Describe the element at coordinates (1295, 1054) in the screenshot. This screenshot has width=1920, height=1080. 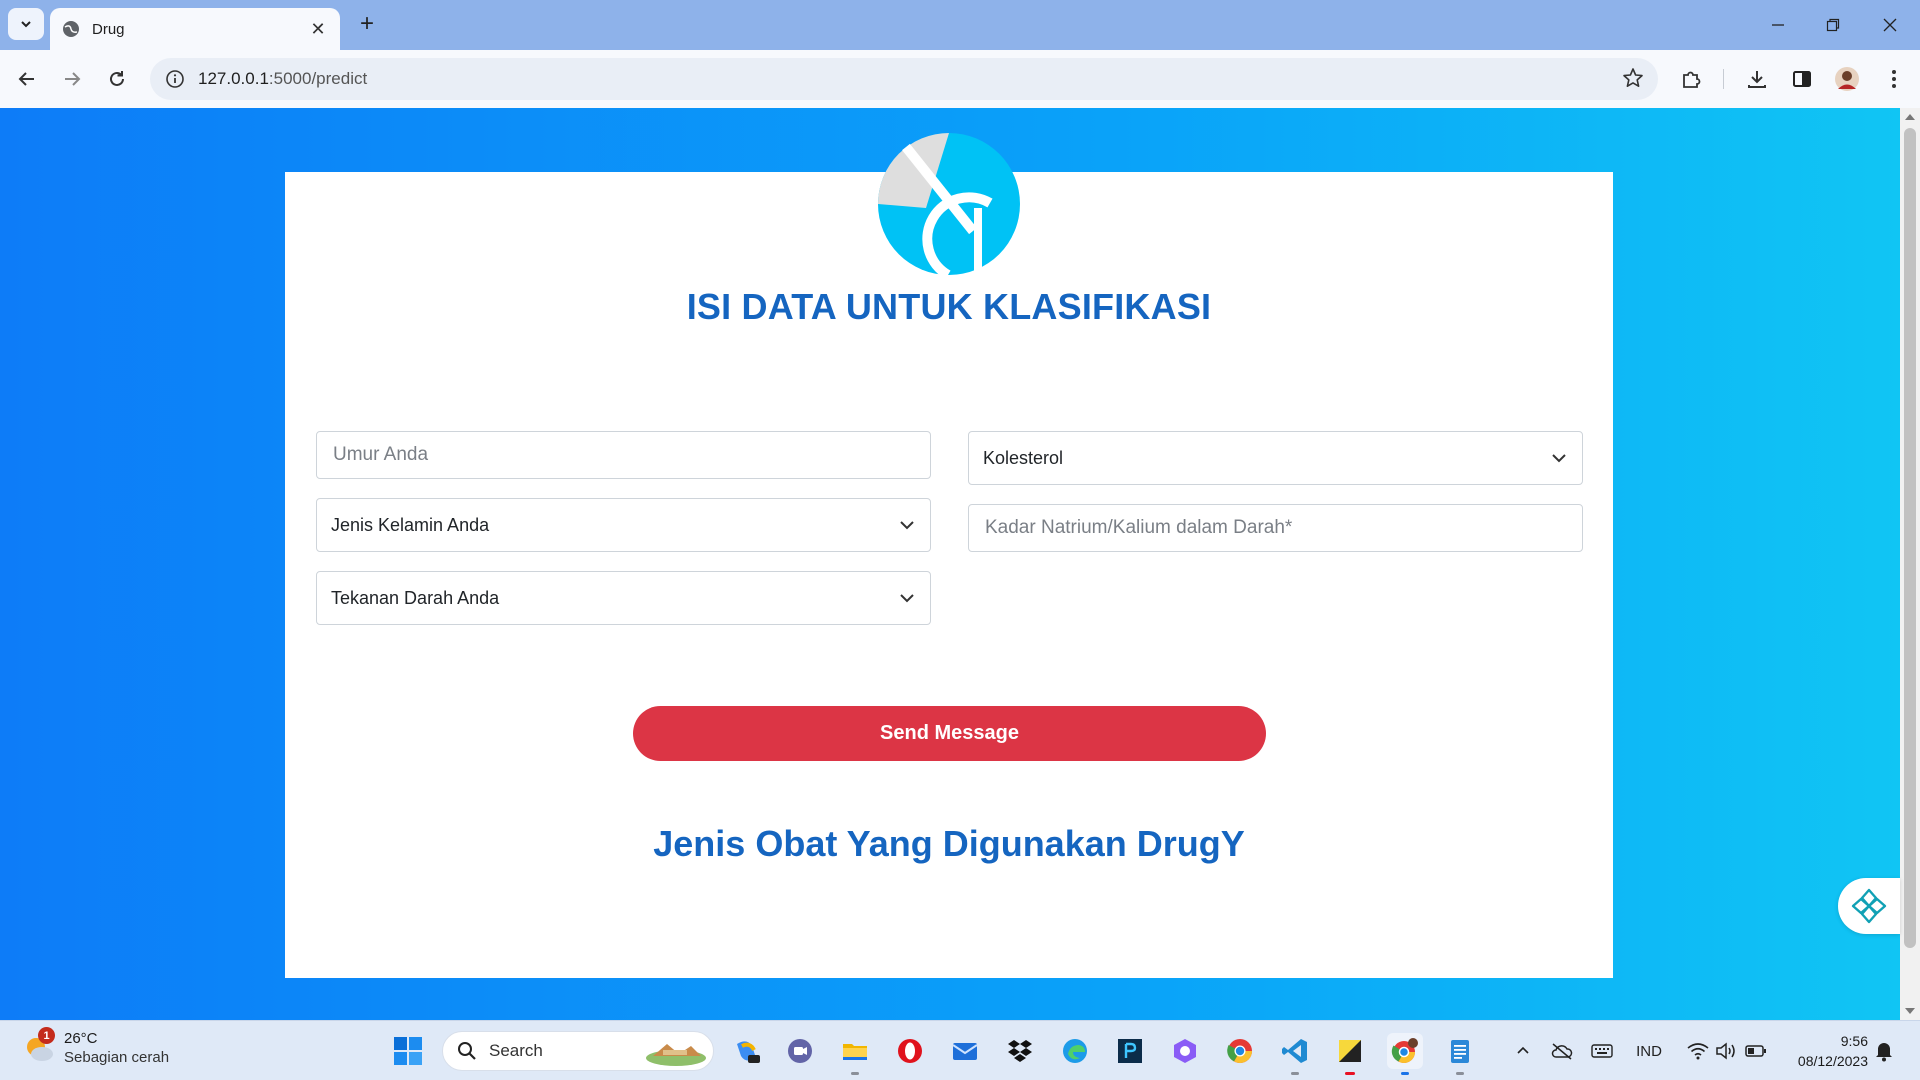
I see `vscode-app` at that location.